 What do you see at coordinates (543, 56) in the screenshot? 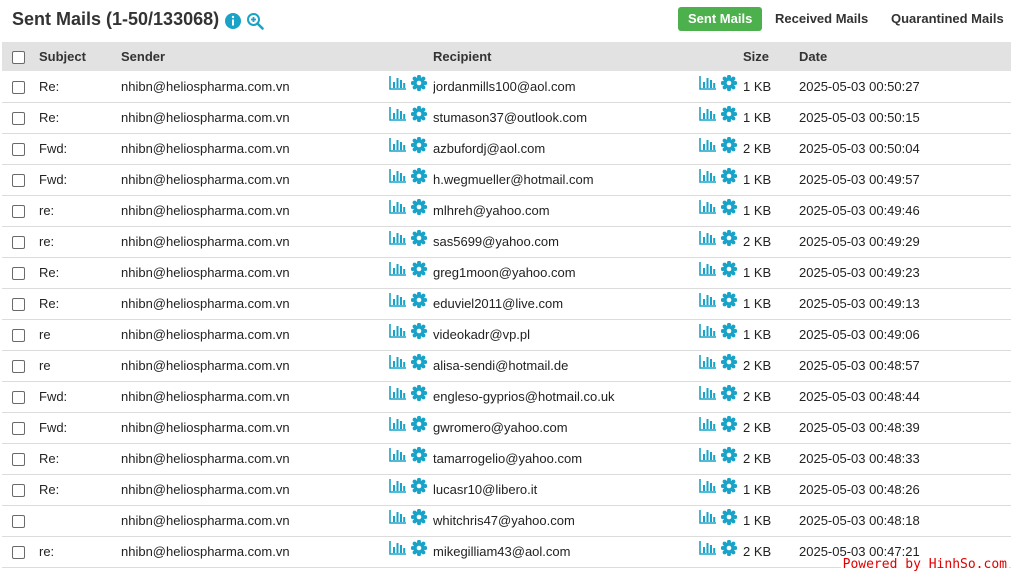
I see `column-header-recipient: Recipient` at bounding box center [543, 56].